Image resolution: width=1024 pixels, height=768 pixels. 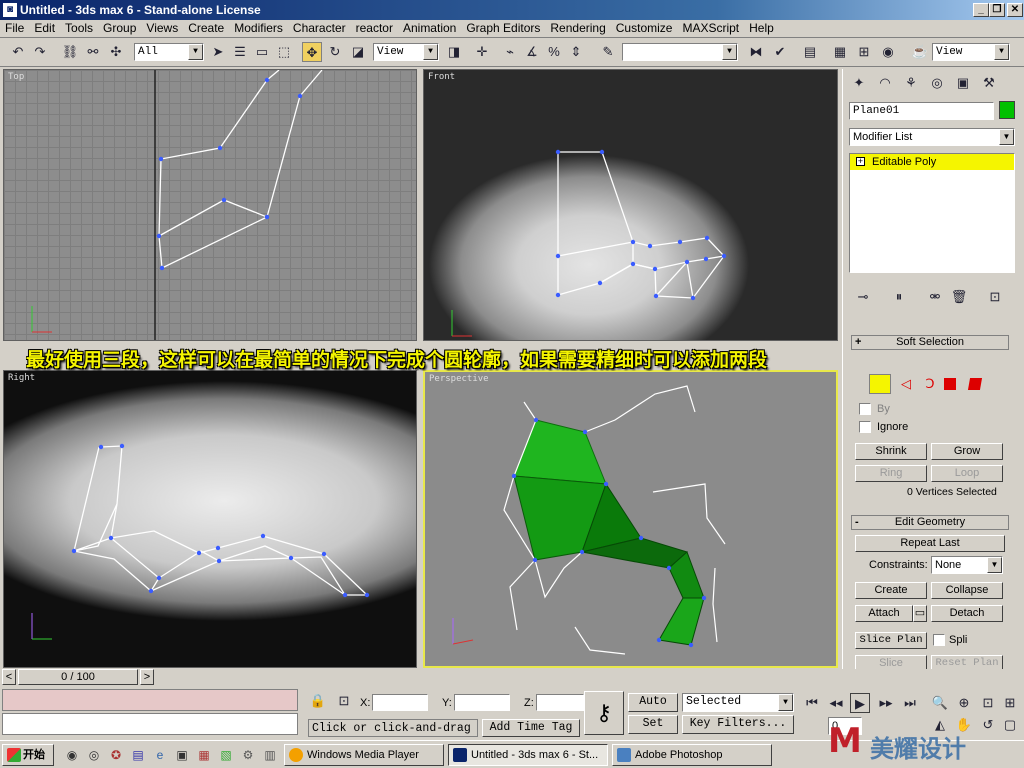 I want to click on menu-reactor: reactor, so click(x=374, y=28).